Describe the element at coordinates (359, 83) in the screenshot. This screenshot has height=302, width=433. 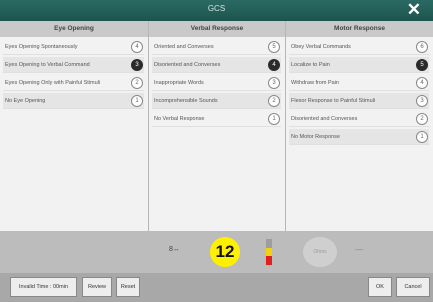
I see `motor-option-row: Withdraw from Pain 4` at that location.